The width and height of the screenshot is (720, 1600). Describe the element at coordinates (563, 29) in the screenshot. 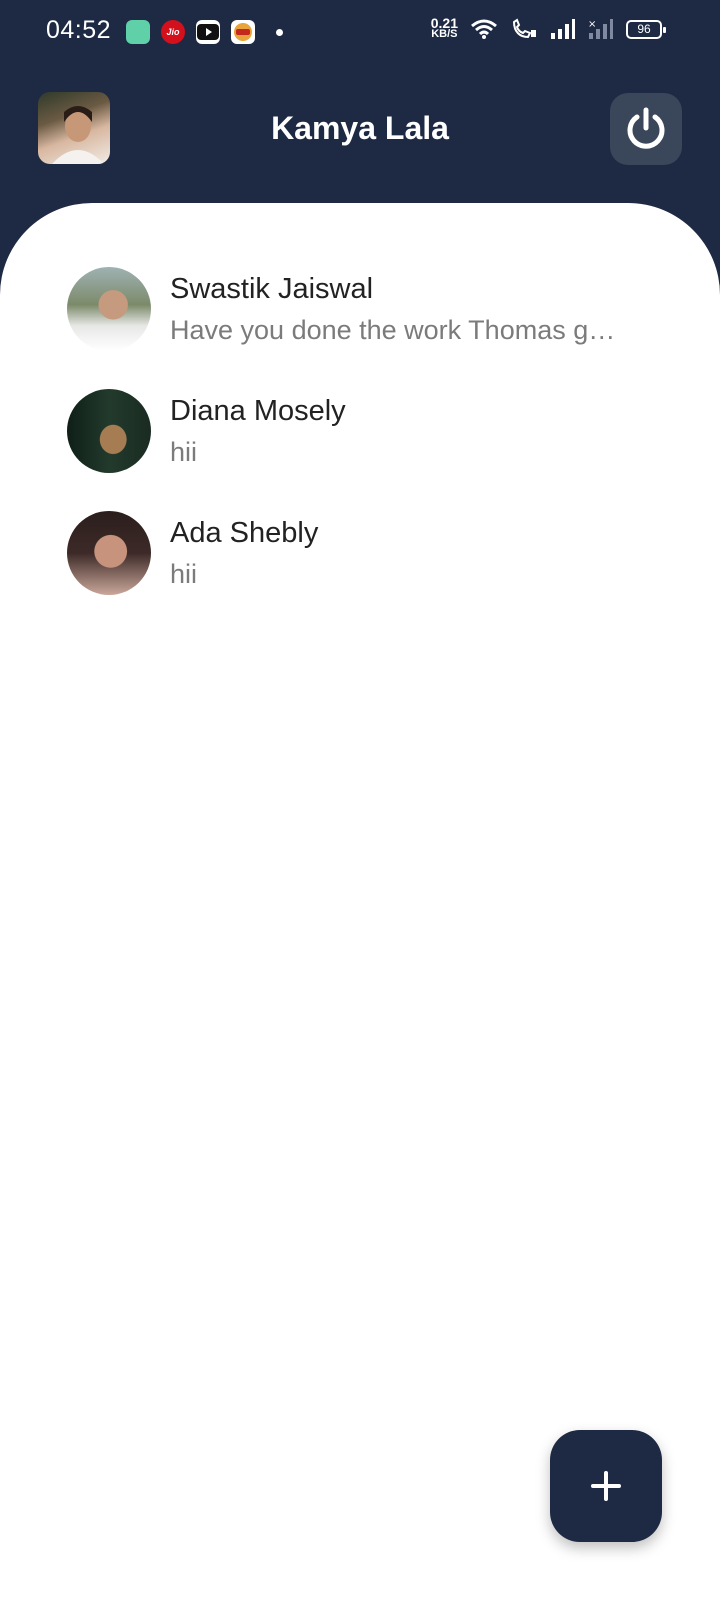

I see `signal-icon` at that location.